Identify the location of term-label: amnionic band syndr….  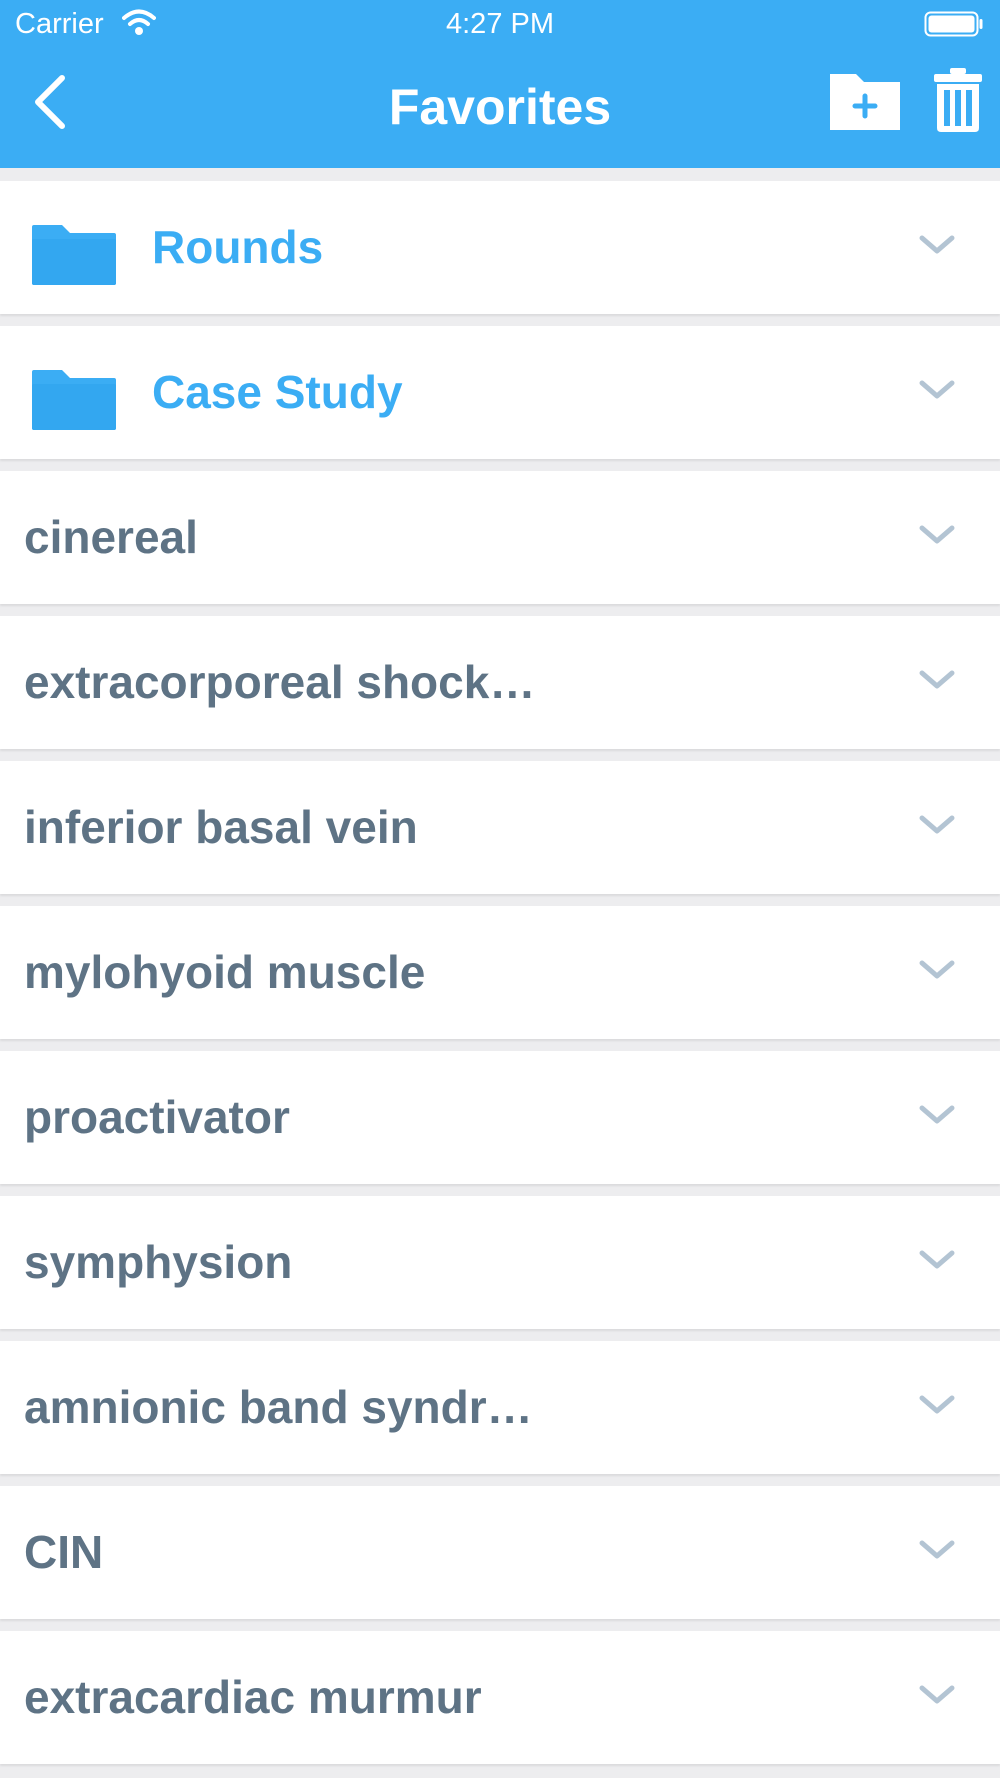
(278, 1407).